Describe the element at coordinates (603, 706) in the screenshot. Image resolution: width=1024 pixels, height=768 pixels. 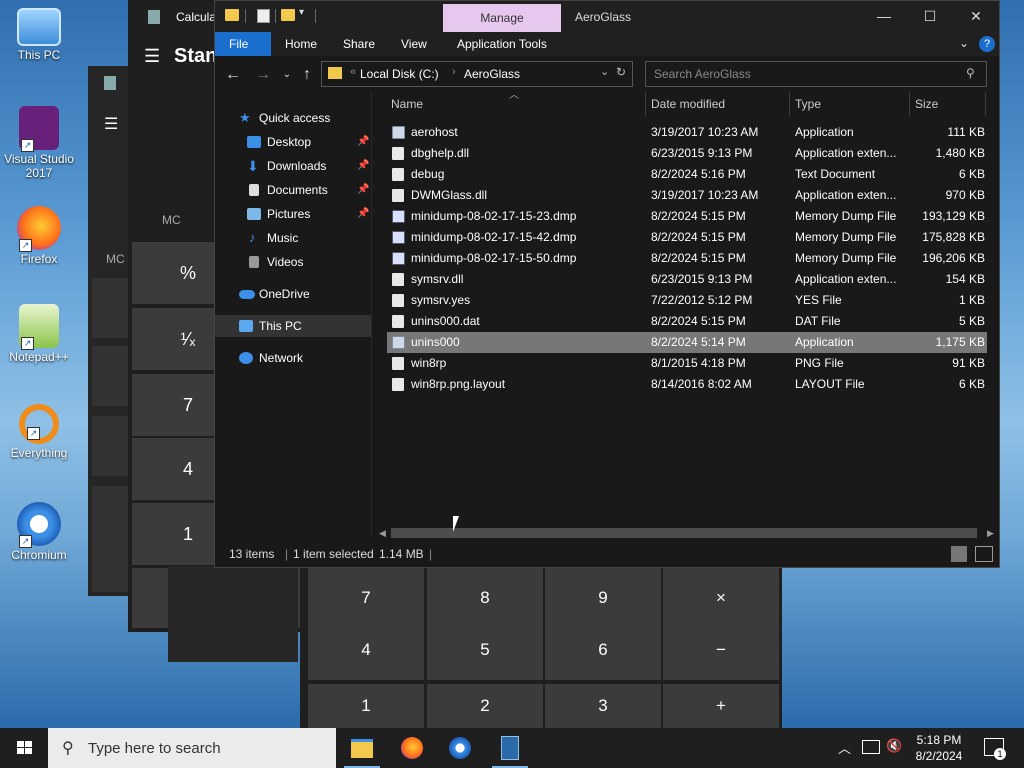
I see `digit-3-button: 3` at that location.